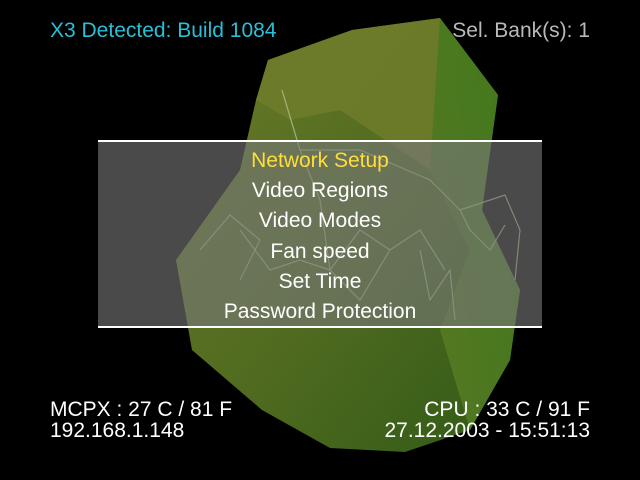 The height and width of the screenshot is (480, 640). I want to click on menu-item-video-regions: Video Regions, so click(320, 191).